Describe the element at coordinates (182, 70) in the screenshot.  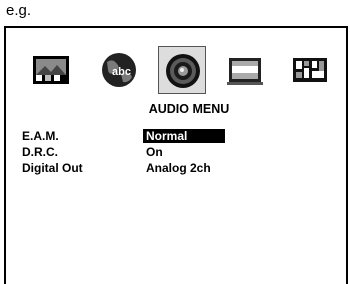
I see `speaker-audio-icon` at that location.